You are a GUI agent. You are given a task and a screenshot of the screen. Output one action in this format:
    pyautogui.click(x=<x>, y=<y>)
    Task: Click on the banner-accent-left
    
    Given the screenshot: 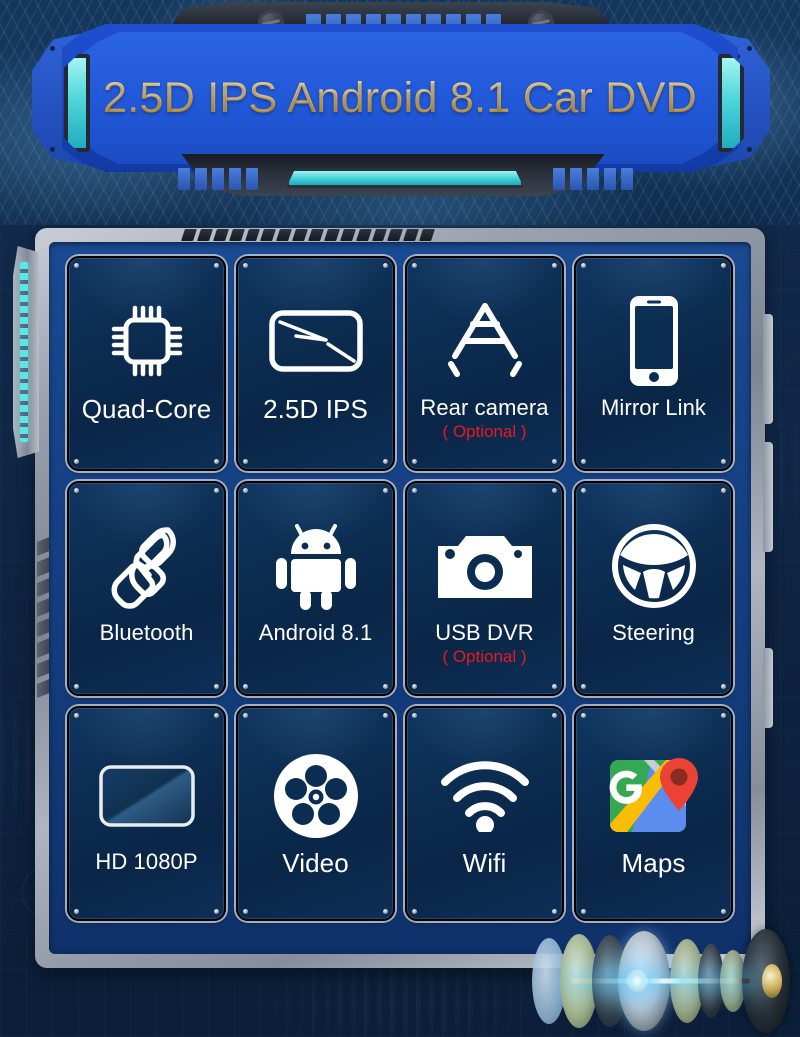 What is the action you would take?
    pyautogui.click(x=77, y=103)
    